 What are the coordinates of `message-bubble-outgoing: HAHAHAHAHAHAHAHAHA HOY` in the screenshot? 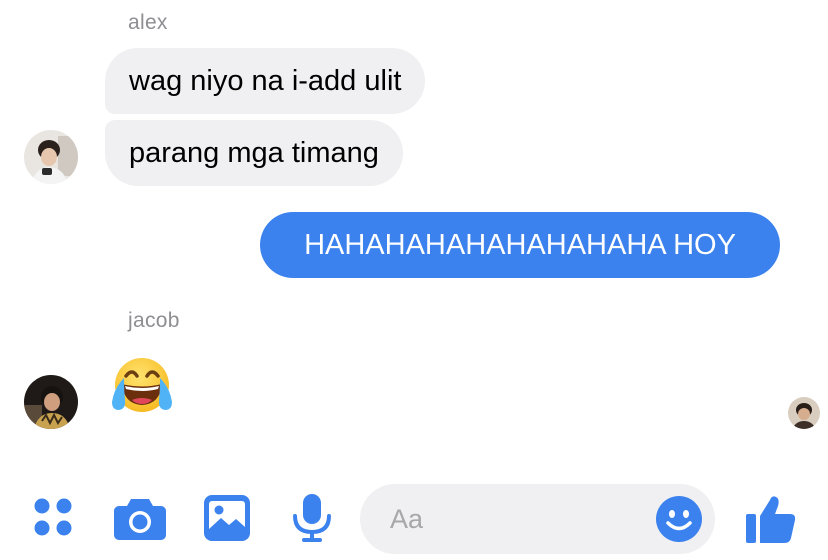 It's located at (520, 245).